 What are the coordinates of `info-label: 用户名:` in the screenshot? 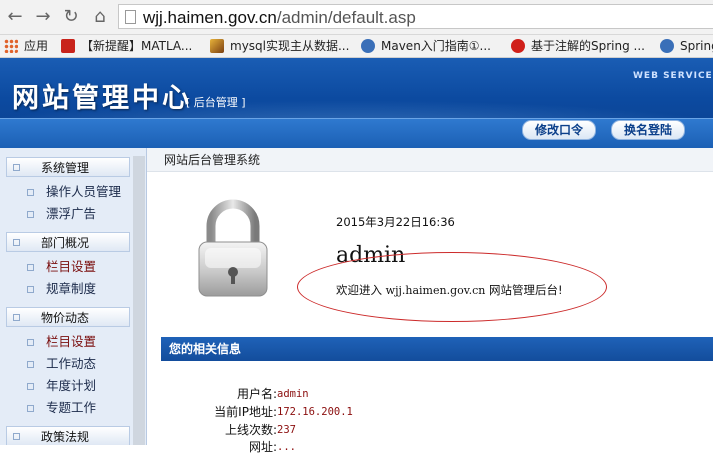 It's located at (256, 394).